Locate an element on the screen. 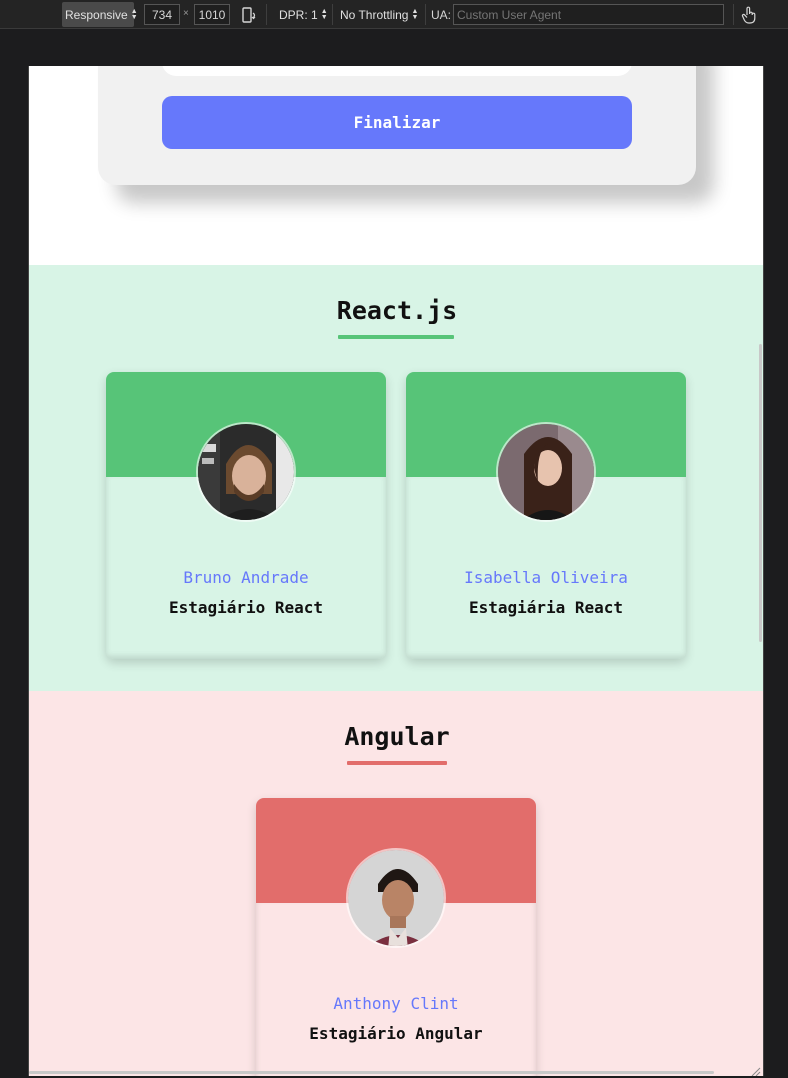  signup-form-card: Finalizar is located at coordinates (397, 125).